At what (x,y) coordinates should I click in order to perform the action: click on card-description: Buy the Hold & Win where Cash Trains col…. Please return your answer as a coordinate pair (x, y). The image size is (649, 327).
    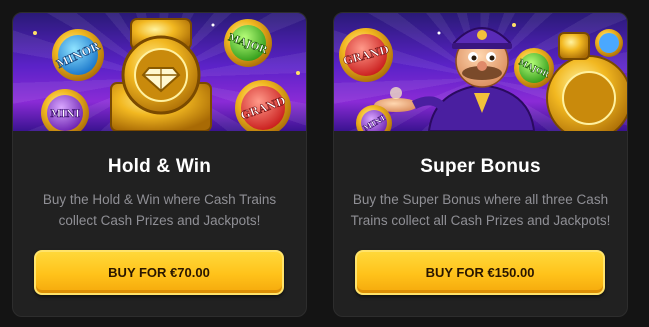
    Looking at the image, I should click on (159, 210).